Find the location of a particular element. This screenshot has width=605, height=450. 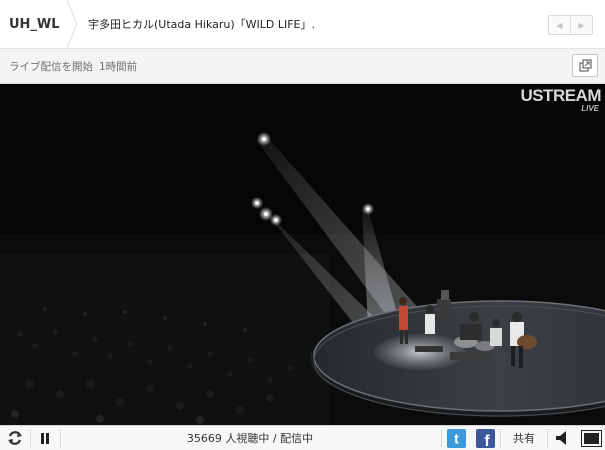

facebook-icon: f is located at coordinates (485, 438).